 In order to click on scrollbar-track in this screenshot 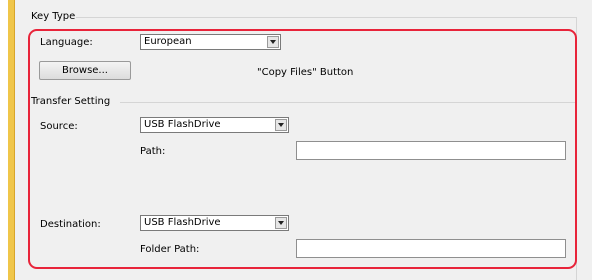, I will do `click(585, 140)`.